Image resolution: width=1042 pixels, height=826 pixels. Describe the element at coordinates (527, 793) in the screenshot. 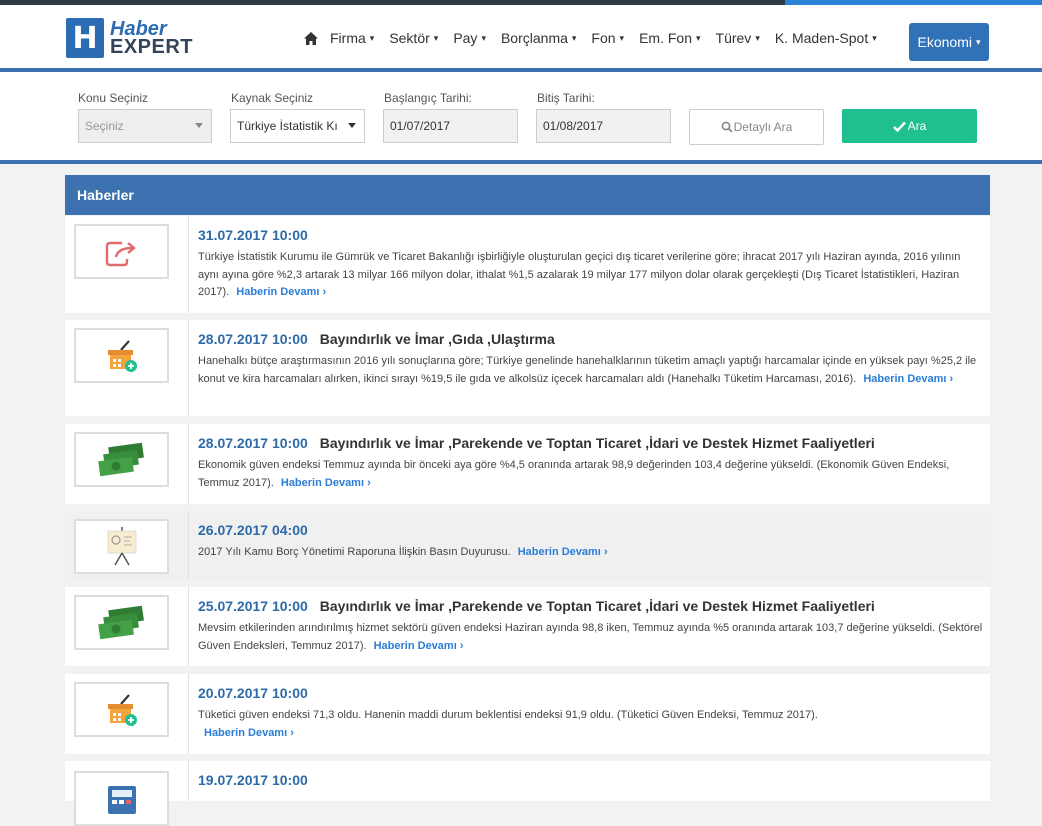

I see `news-item: 19.07.2017 10:00` at that location.